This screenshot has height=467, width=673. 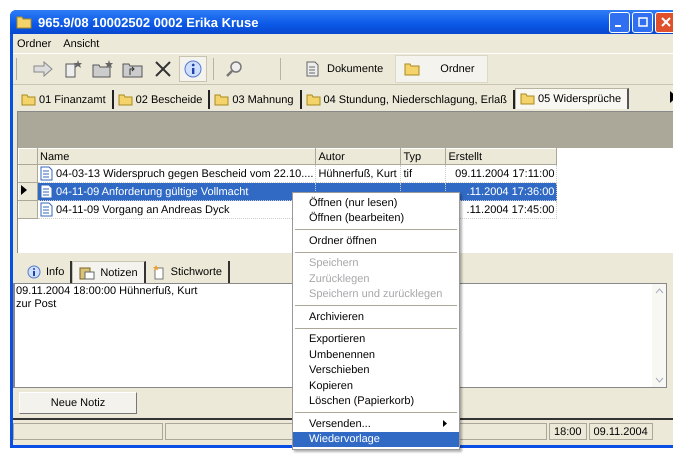 I want to click on table-cell: Hühnerfuß, Kurt, so click(x=357, y=174).